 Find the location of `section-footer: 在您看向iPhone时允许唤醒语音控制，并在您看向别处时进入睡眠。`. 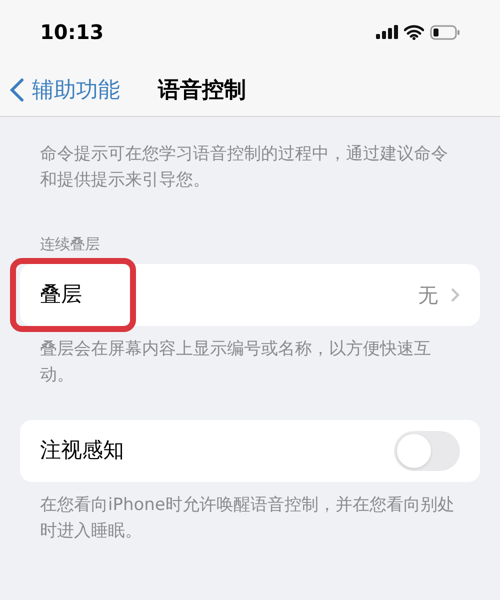

section-footer: 在您看向iPhone时允许唤醒语音控制，并在您看向别处时进入睡眠。 is located at coordinates (250, 513).